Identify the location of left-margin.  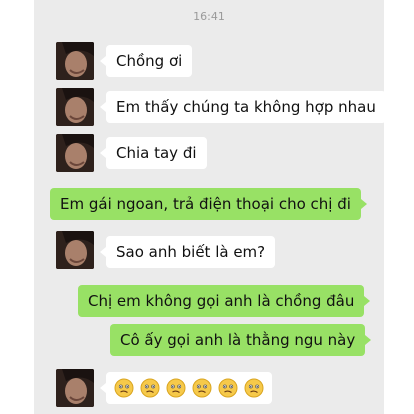
(17, 207).